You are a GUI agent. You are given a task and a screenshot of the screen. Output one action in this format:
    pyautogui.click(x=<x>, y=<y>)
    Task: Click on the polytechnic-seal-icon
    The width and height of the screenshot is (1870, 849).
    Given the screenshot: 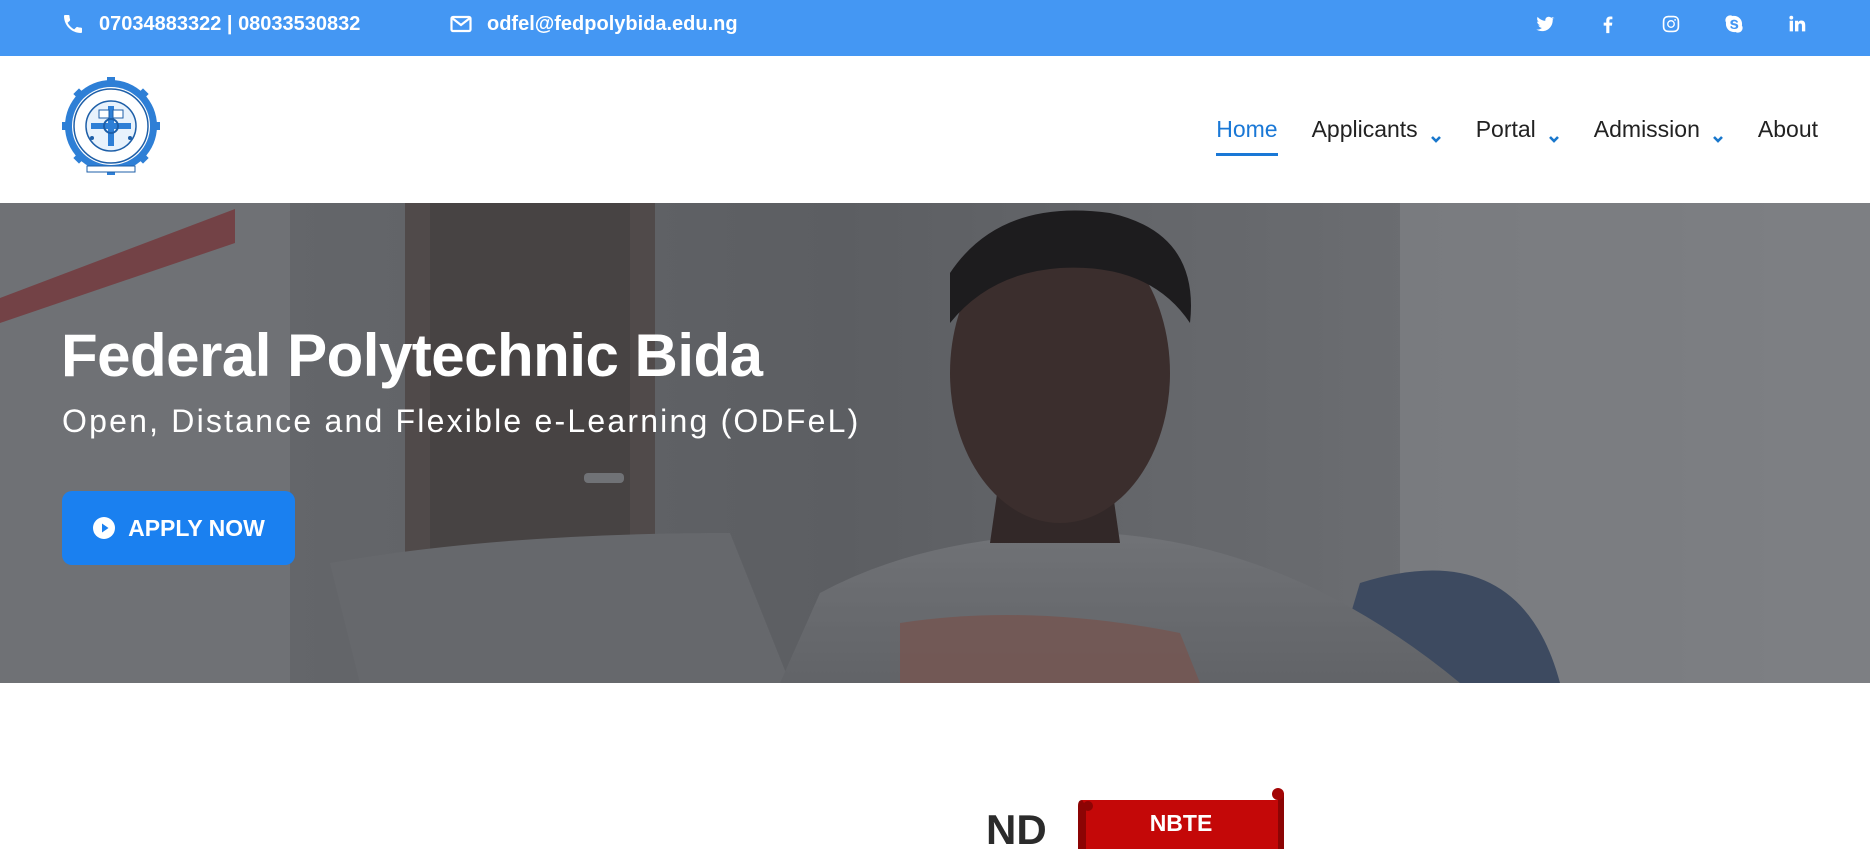 What is the action you would take?
    pyautogui.click(x=111, y=126)
    